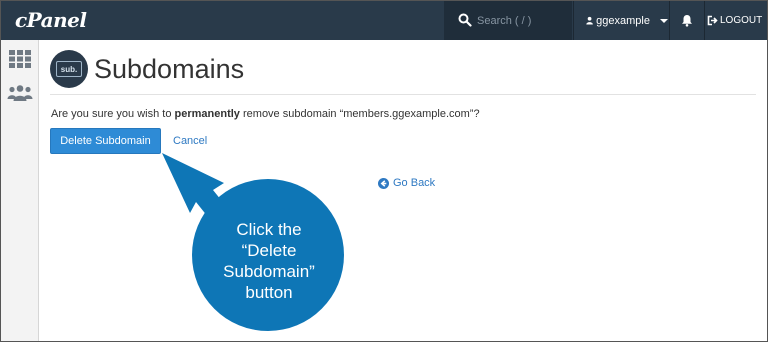 The image size is (768, 342). I want to click on logout-icon, so click(712, 20).